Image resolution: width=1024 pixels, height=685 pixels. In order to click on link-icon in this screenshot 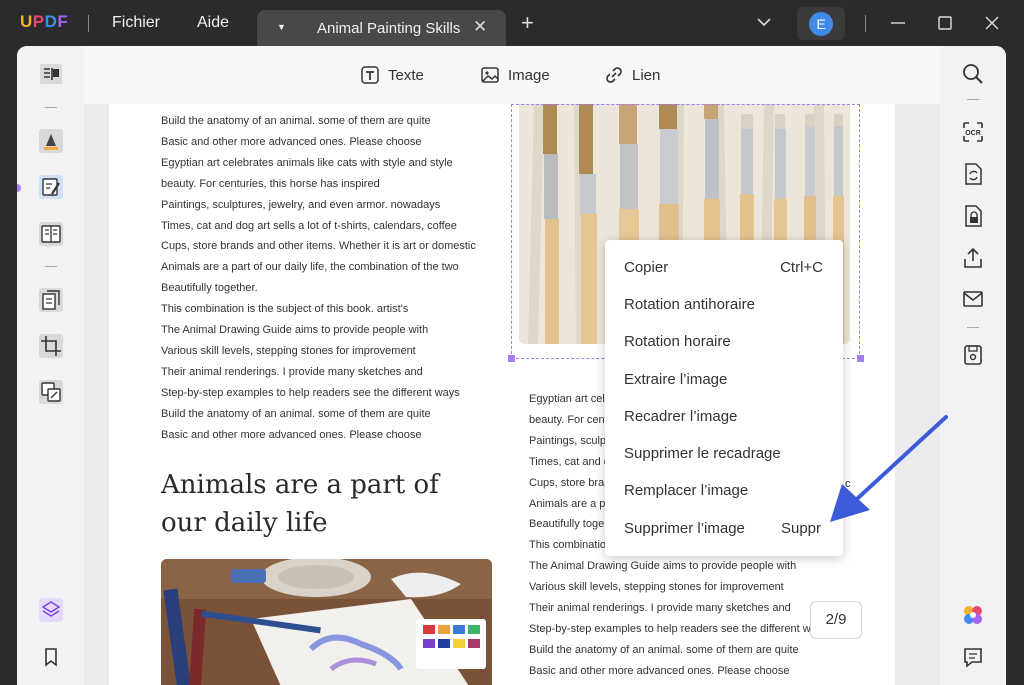, I will do `click(614, 75)`.